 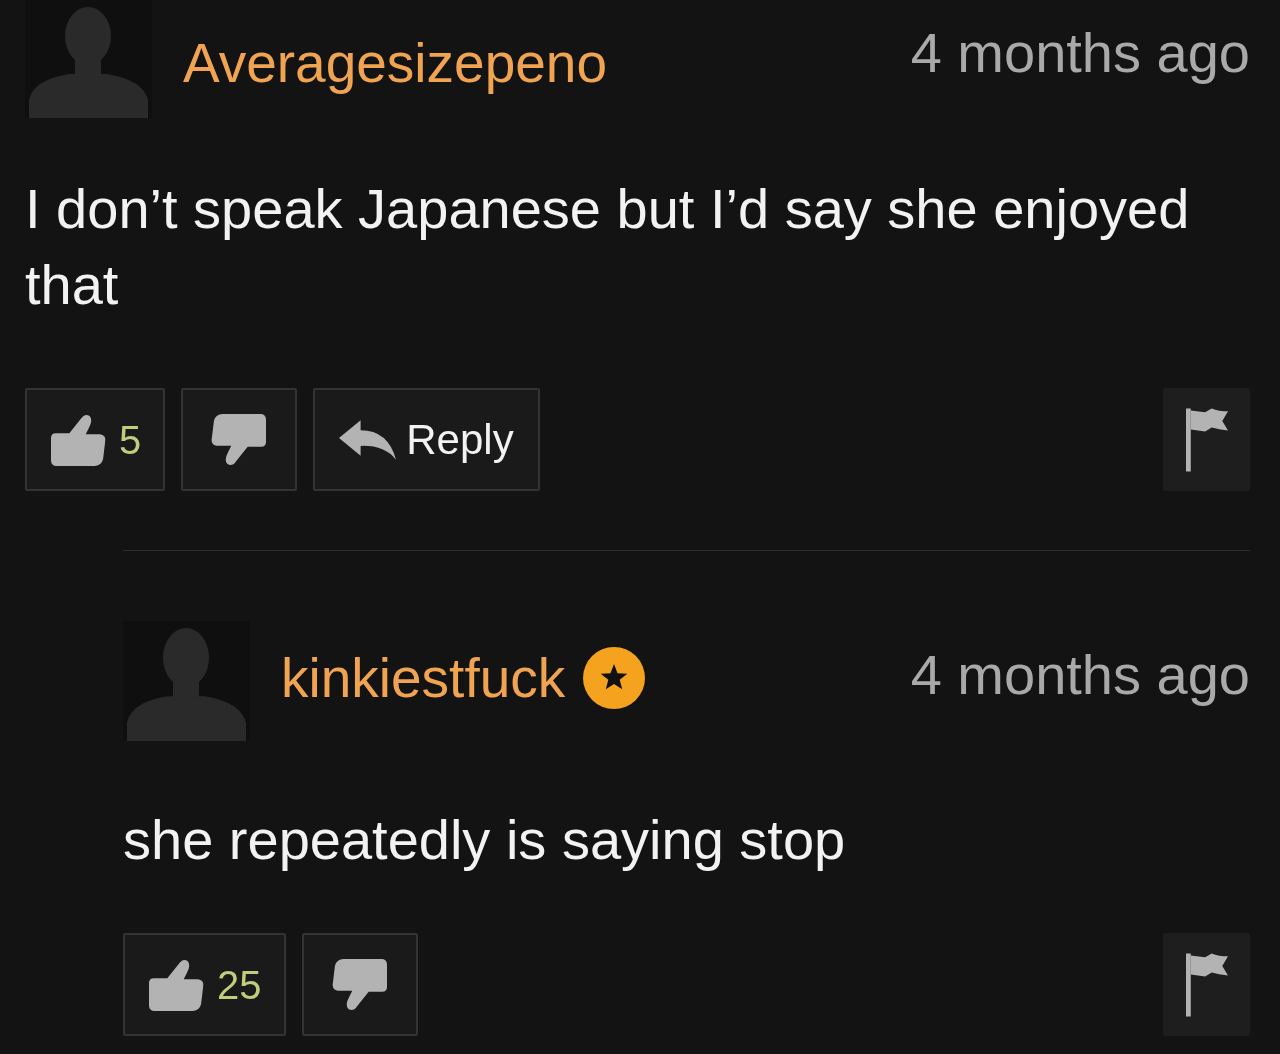 I want to click on like-button: 5, so click(x=95, y=439).